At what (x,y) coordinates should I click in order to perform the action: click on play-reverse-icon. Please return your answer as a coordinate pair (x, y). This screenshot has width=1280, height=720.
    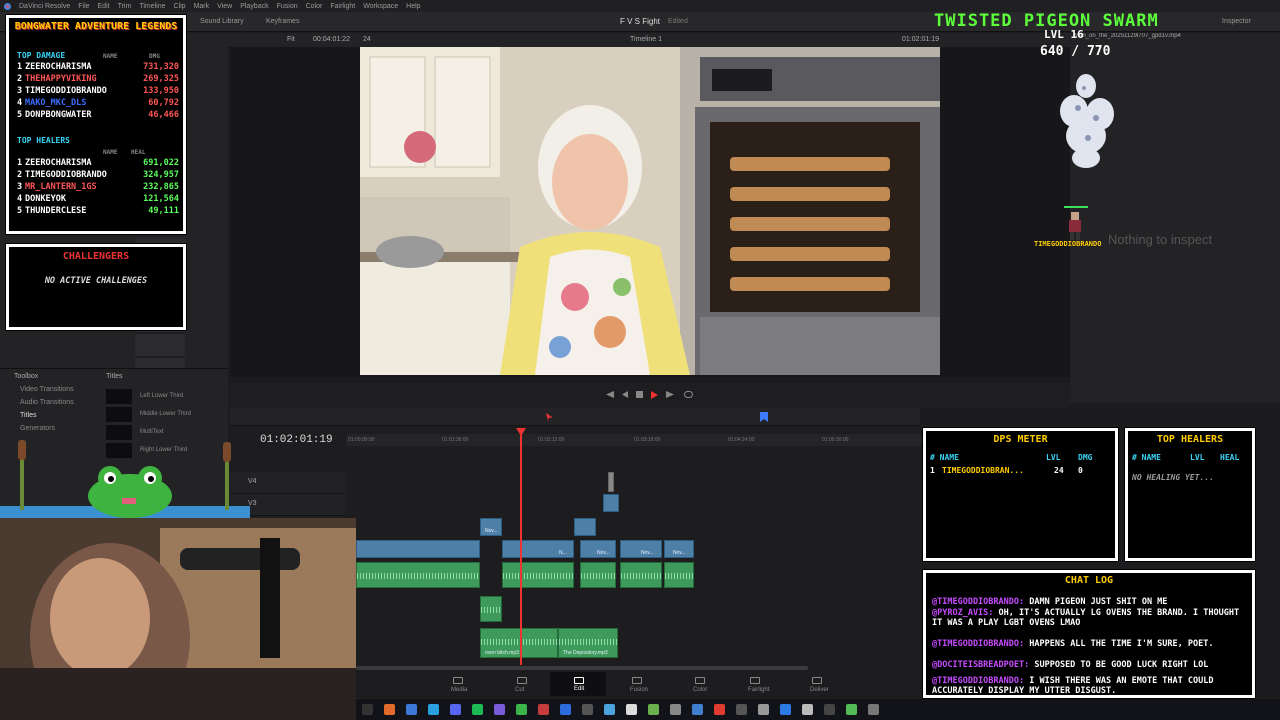
    Looking at the image, I should click on (625, 394).